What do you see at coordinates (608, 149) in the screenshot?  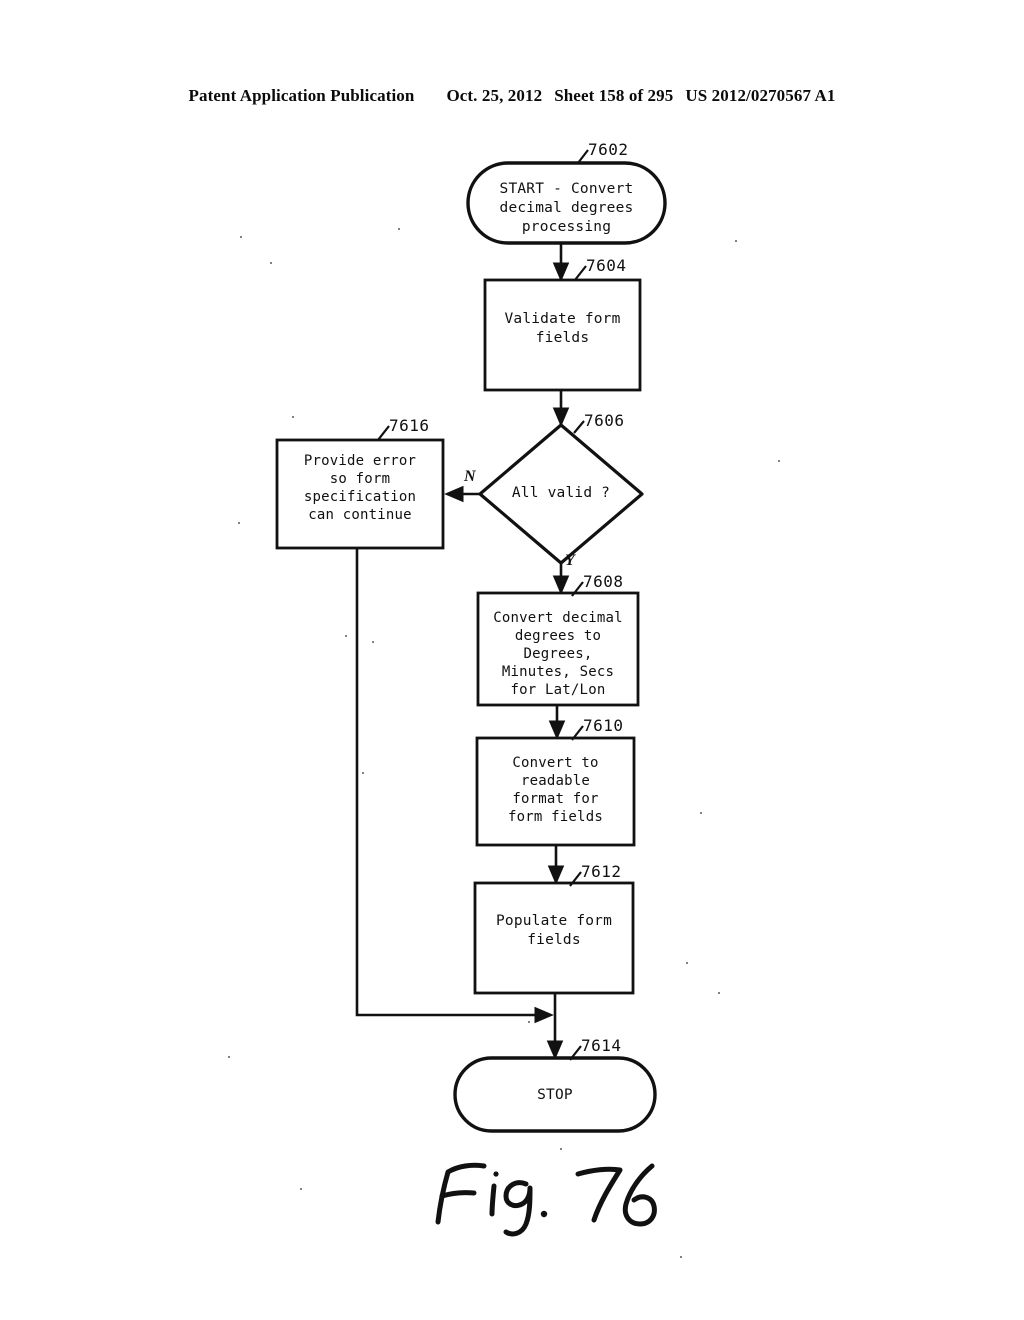 I see `ref-number-7602: 7602` at bounding box center [608, 149].